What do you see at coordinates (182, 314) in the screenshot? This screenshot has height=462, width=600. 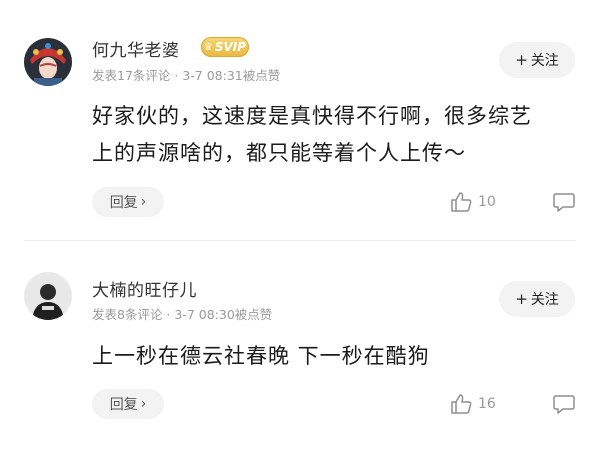 I see `comment-meta: 发表8条评论 · 3-7 08:30被点赞` at bounding box center [182, 314].